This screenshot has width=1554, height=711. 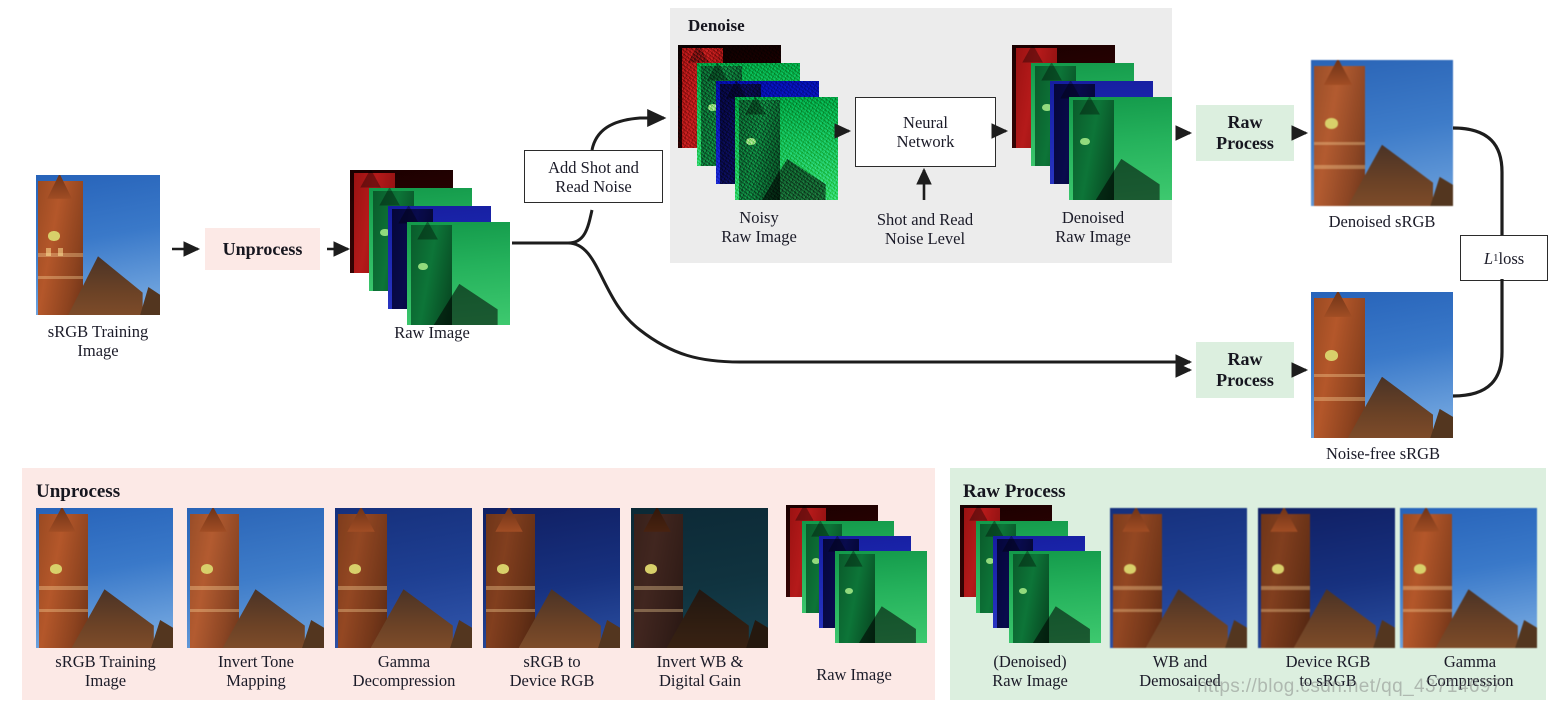 What do you see at coordinates (1030, 671) in the screenshot?
I see `raw-process-step-caption: (Denoised) Raw Image` at bounding box center [1030, 671].